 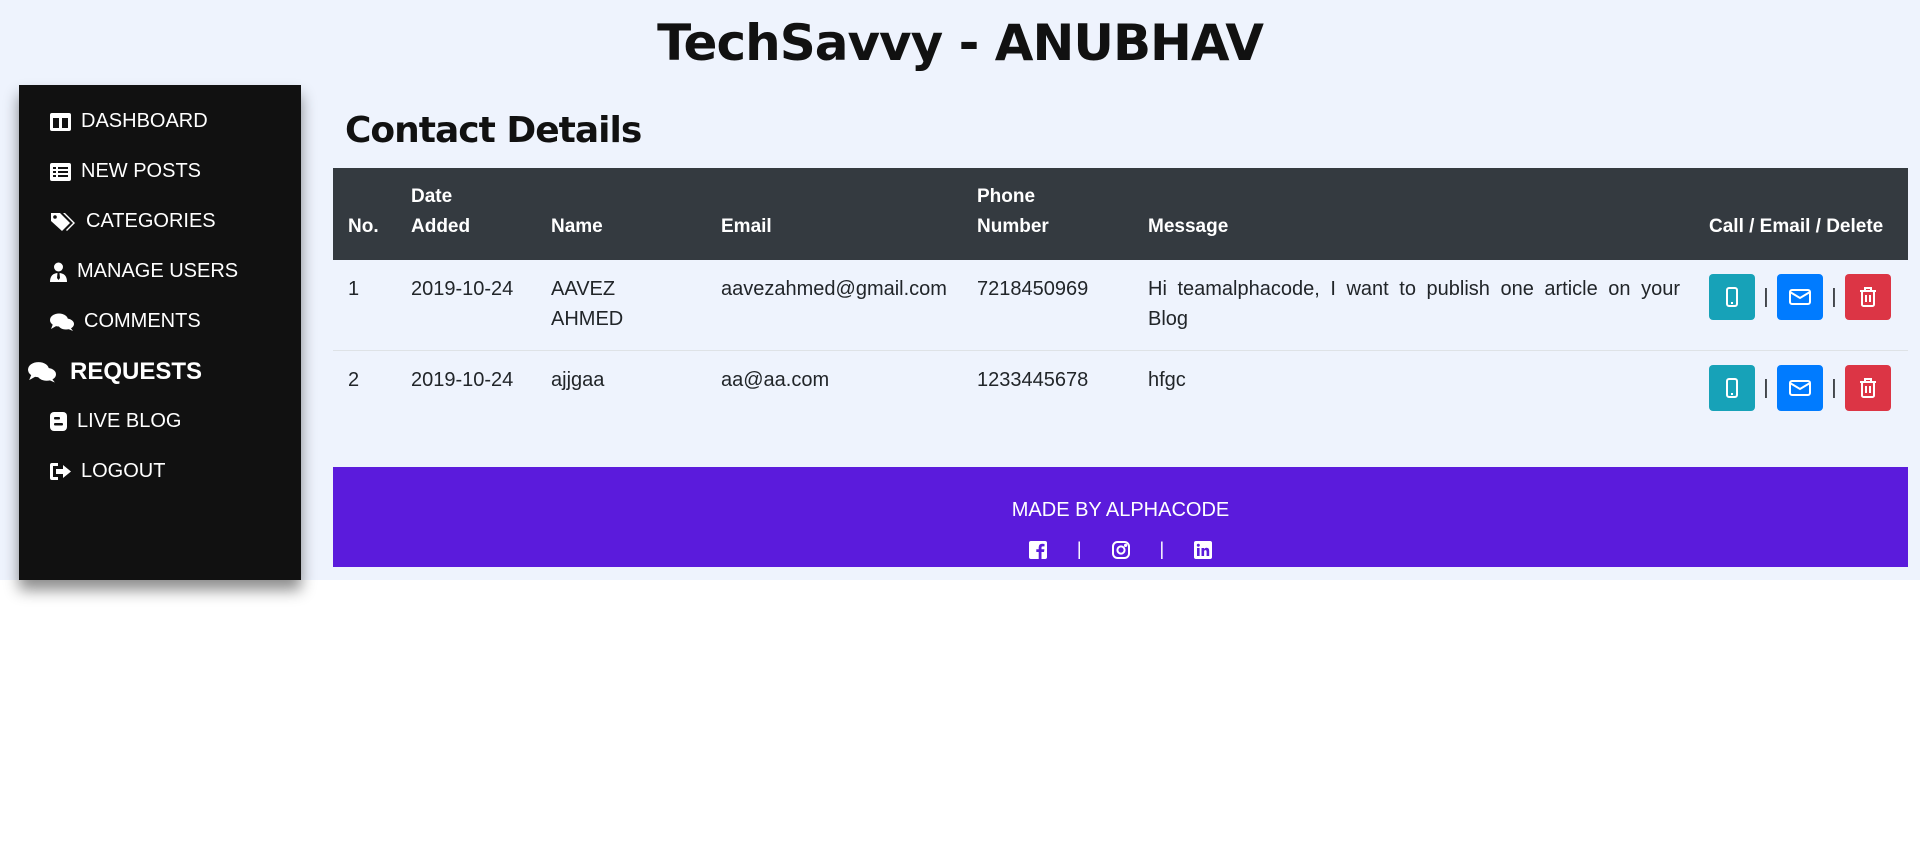 What do you see at coordinates (58, 421) in the screenshot?
I see `blogger-icon` at bounding box center [58, 421].